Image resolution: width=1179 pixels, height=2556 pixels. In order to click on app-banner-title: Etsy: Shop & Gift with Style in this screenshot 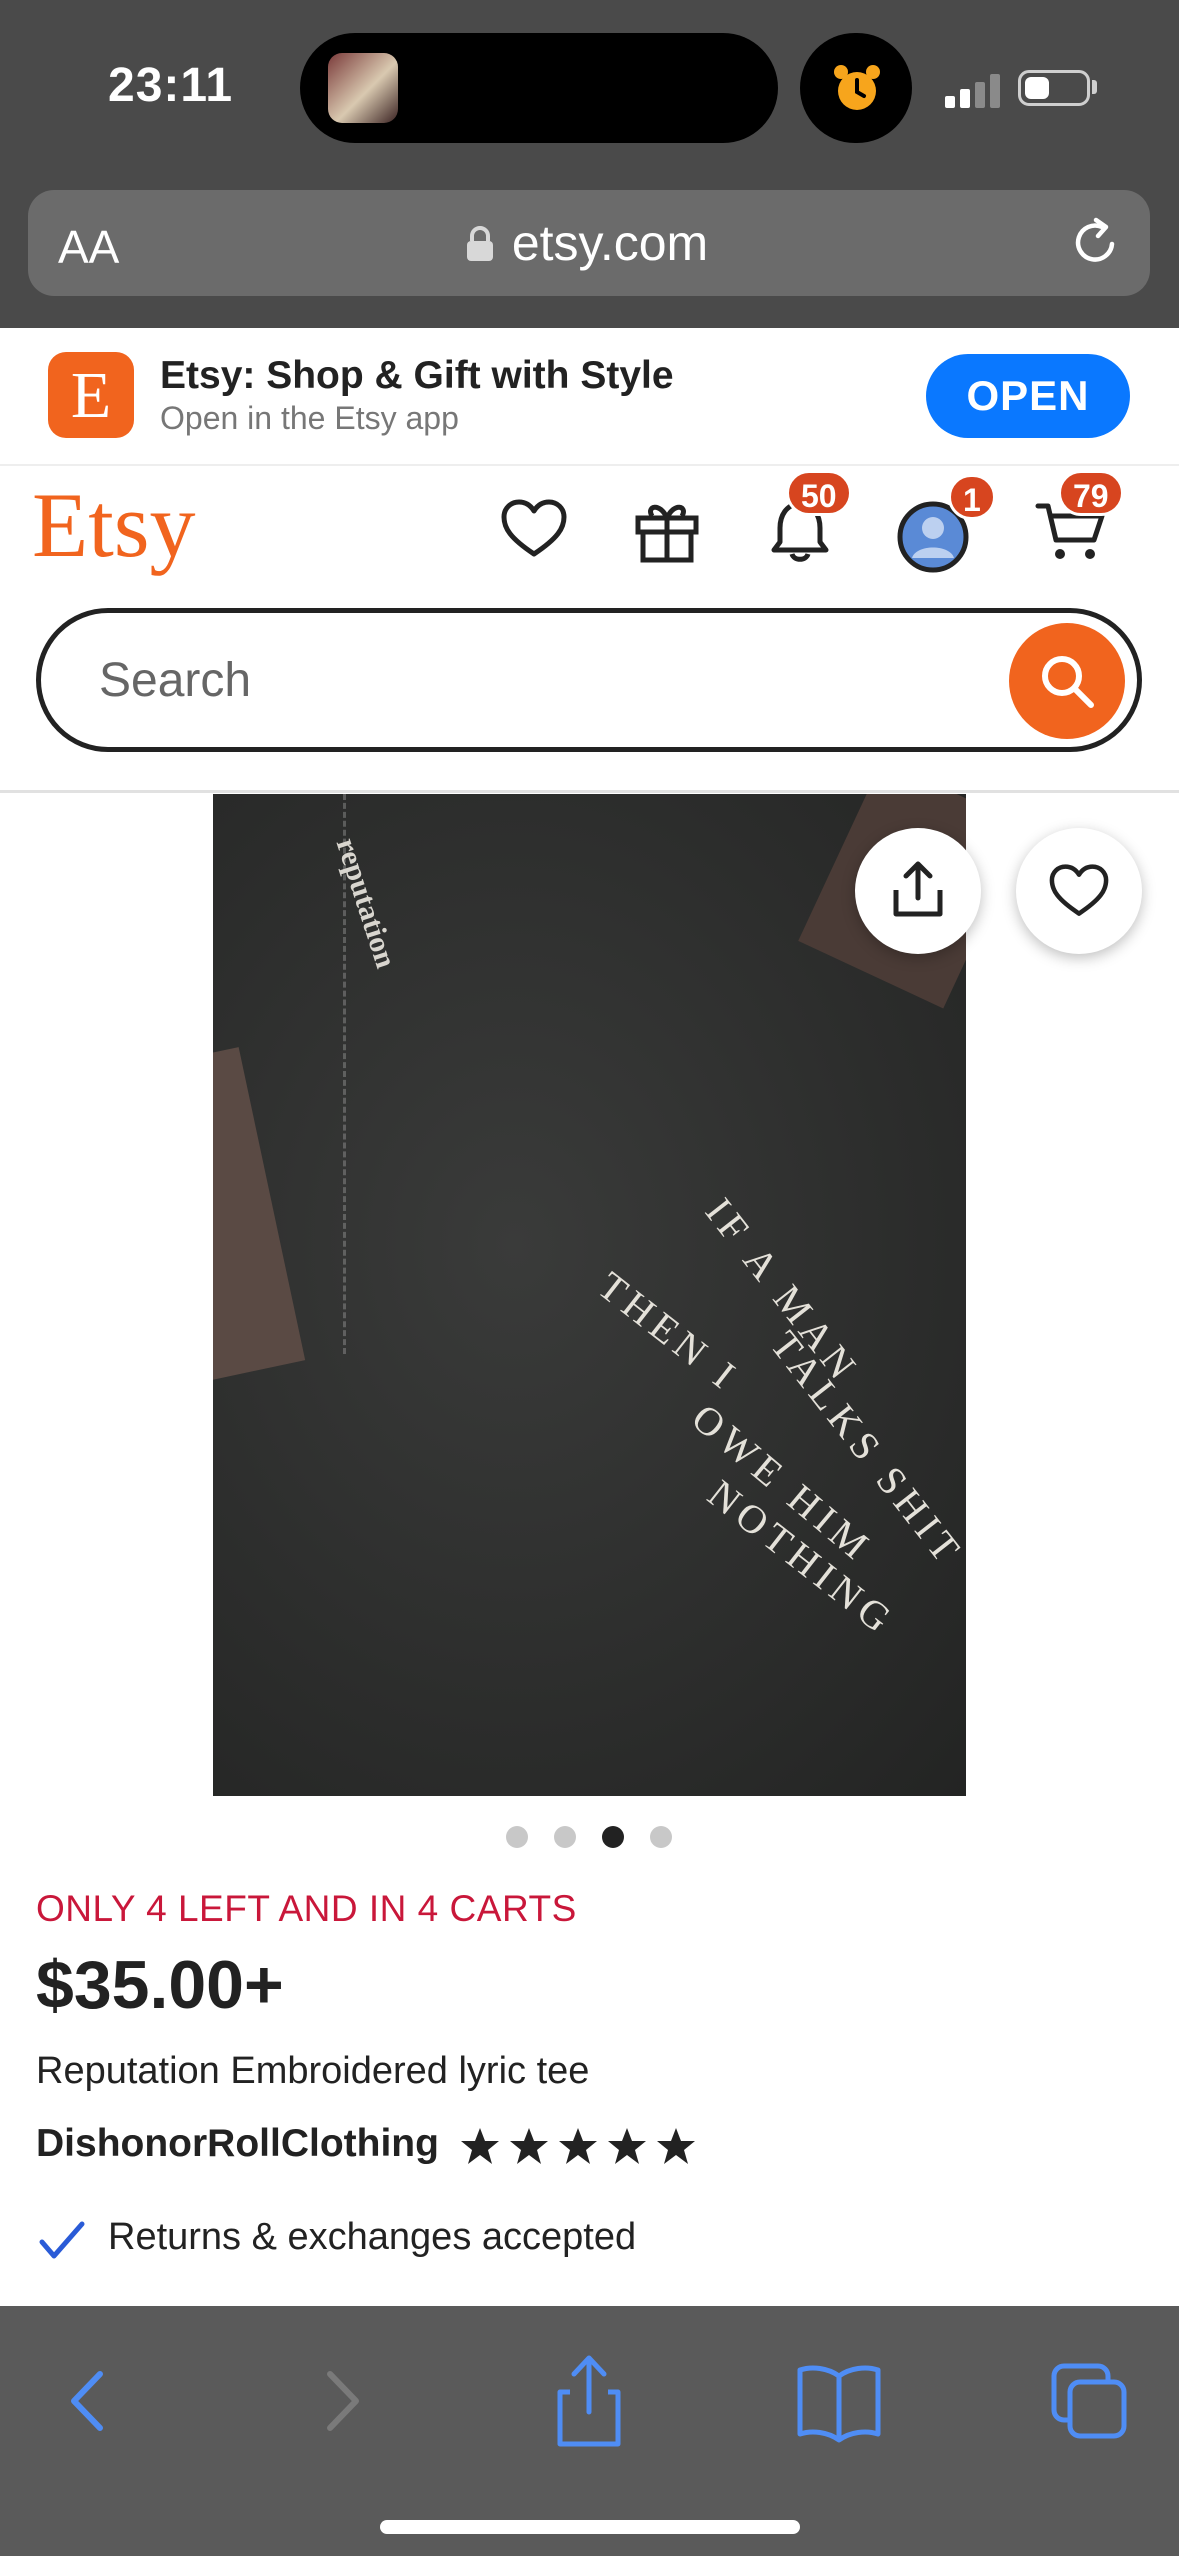, I will do `click(417, 375)`.